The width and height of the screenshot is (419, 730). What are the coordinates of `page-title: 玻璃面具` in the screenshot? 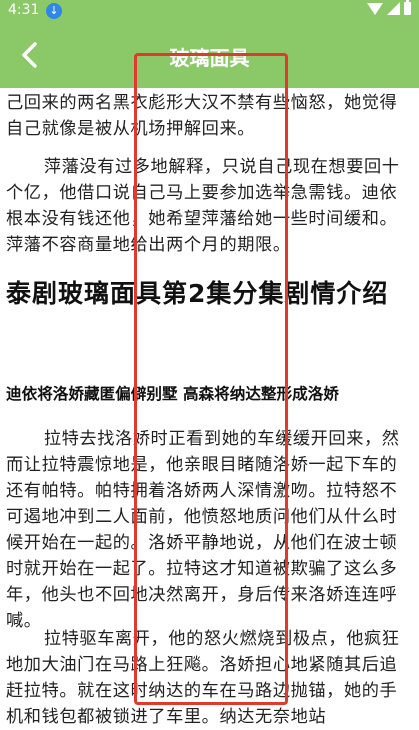 It's located at (209, 58).